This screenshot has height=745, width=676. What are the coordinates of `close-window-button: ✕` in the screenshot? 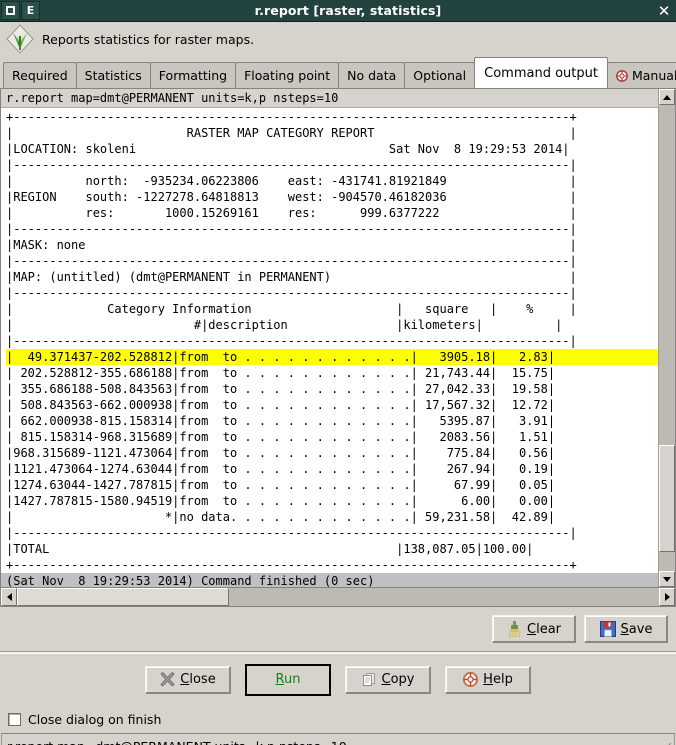 It's located at (664, 11).